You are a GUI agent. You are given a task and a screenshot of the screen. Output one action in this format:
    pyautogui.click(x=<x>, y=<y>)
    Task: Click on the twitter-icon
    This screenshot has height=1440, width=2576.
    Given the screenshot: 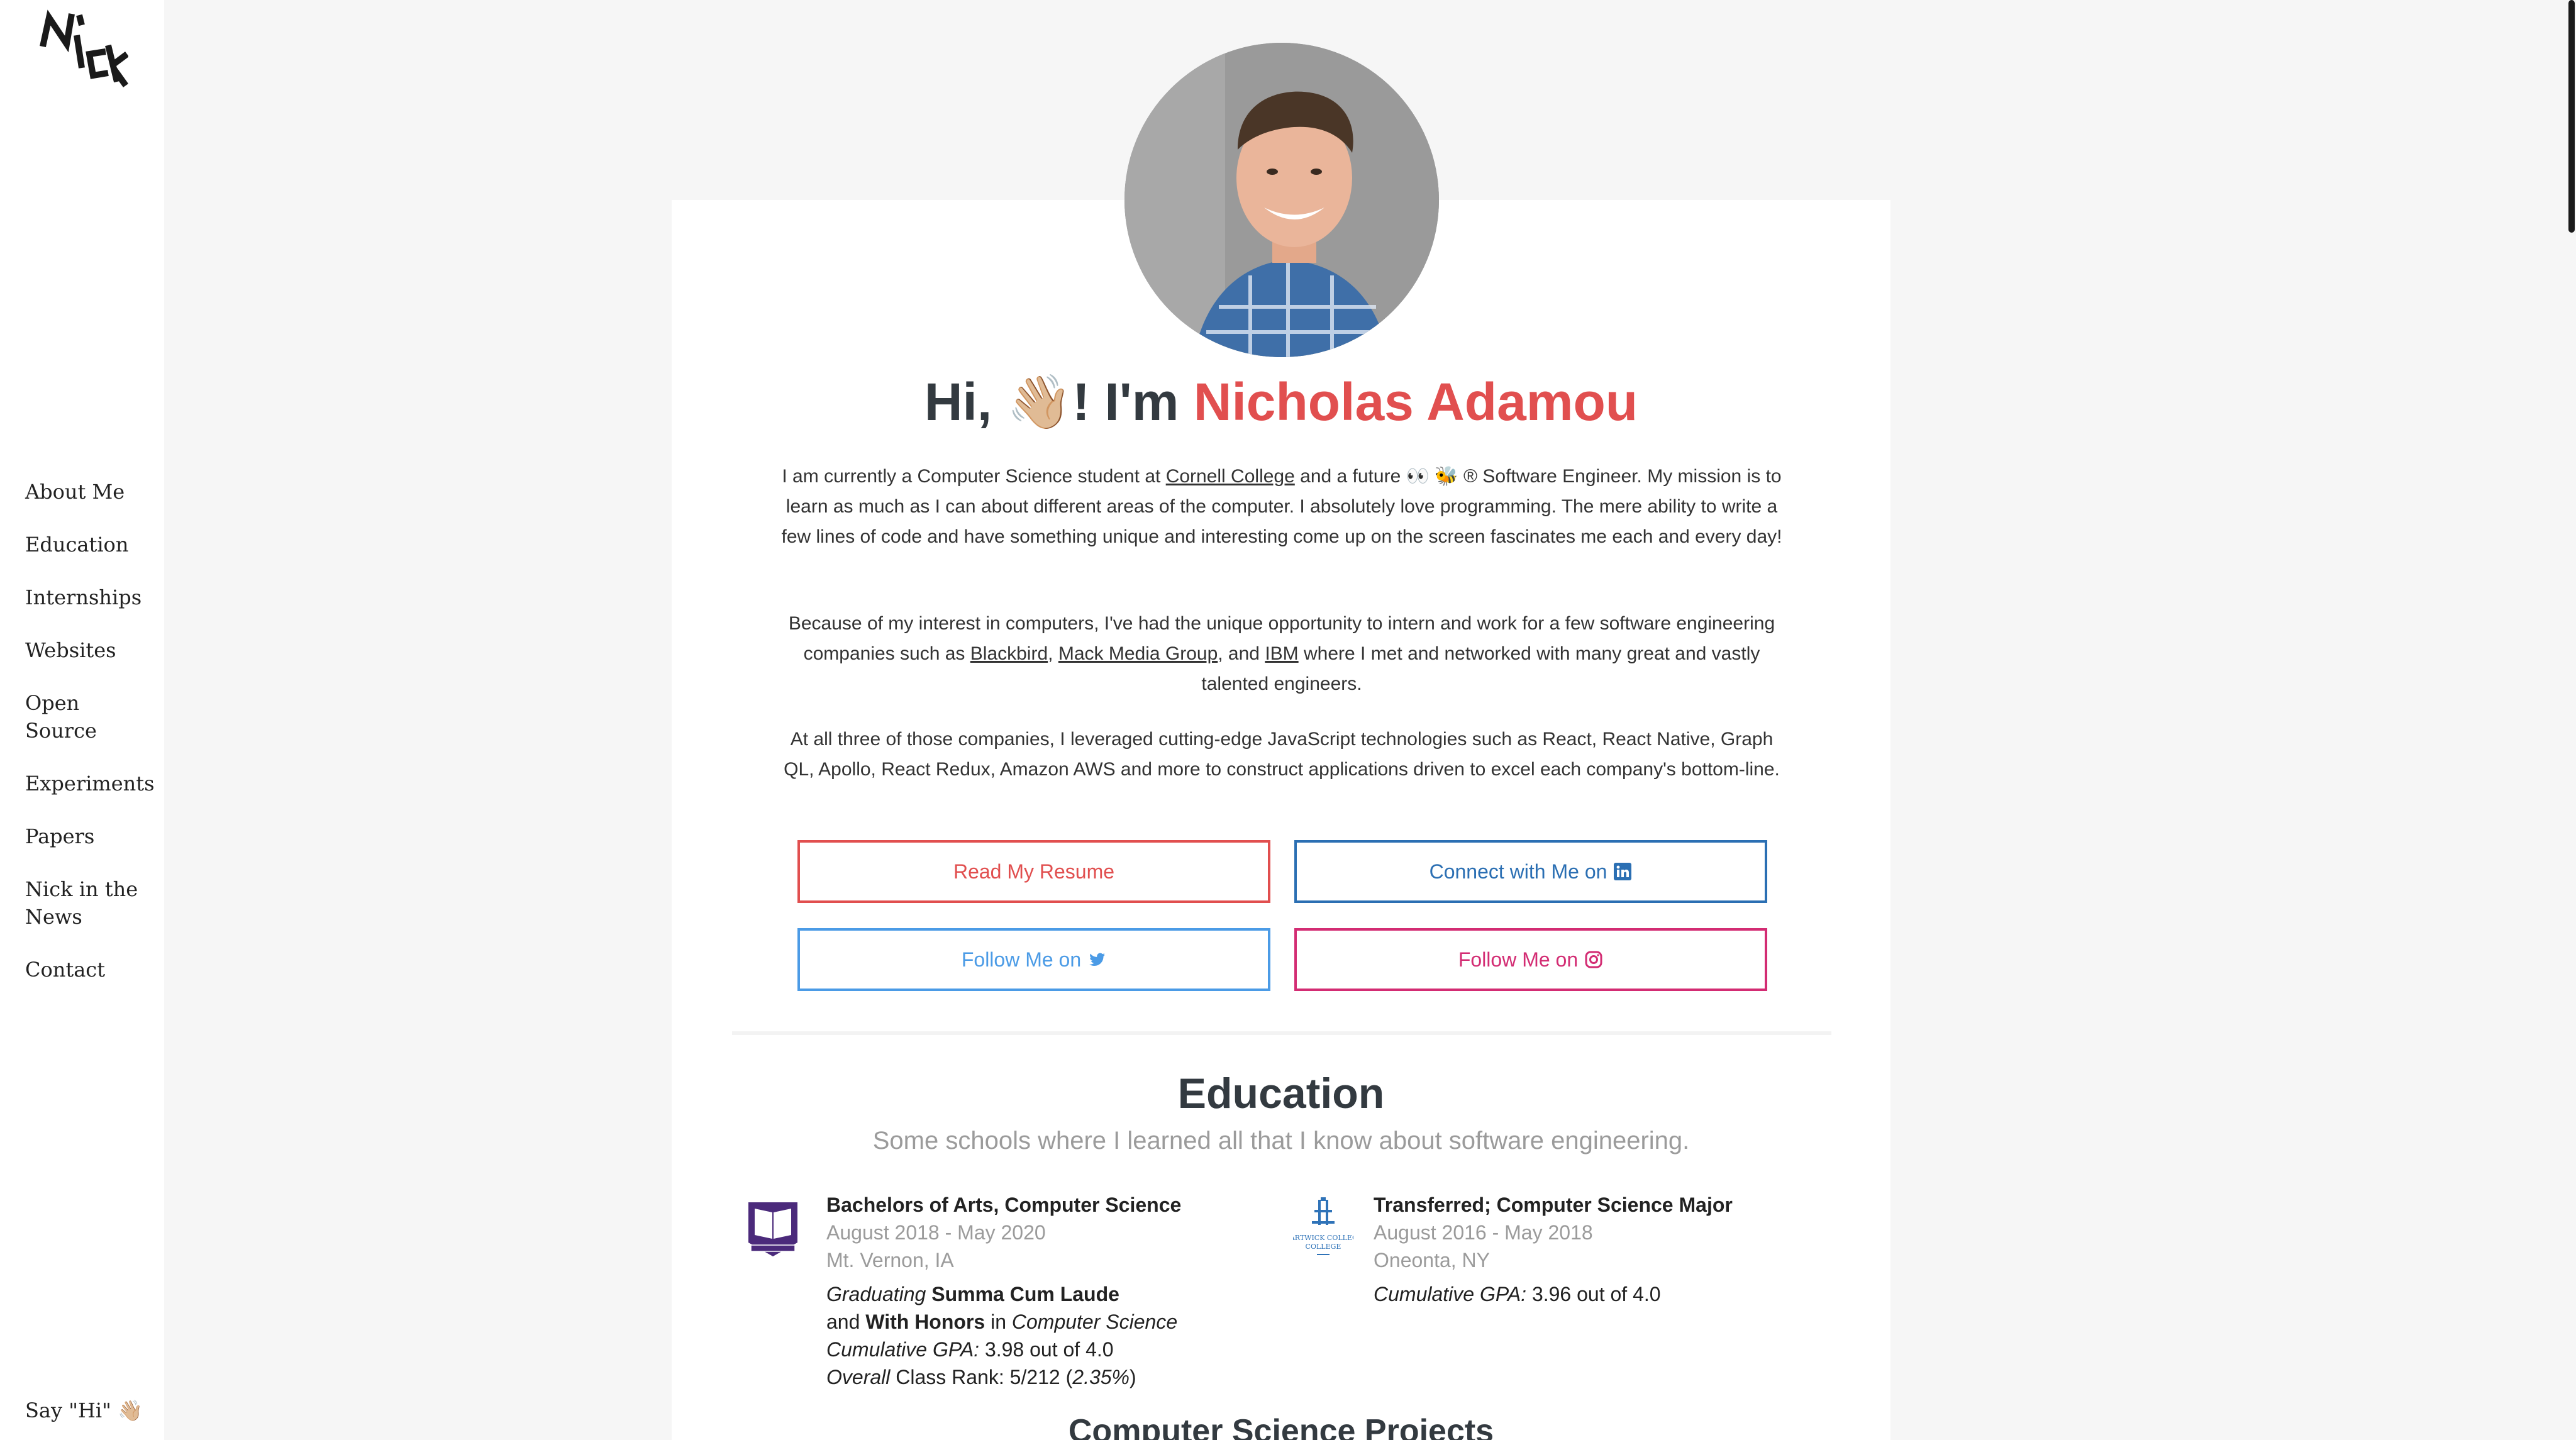 What is the action you would take?
    pyautogui.click(x=1097, y=959)
    